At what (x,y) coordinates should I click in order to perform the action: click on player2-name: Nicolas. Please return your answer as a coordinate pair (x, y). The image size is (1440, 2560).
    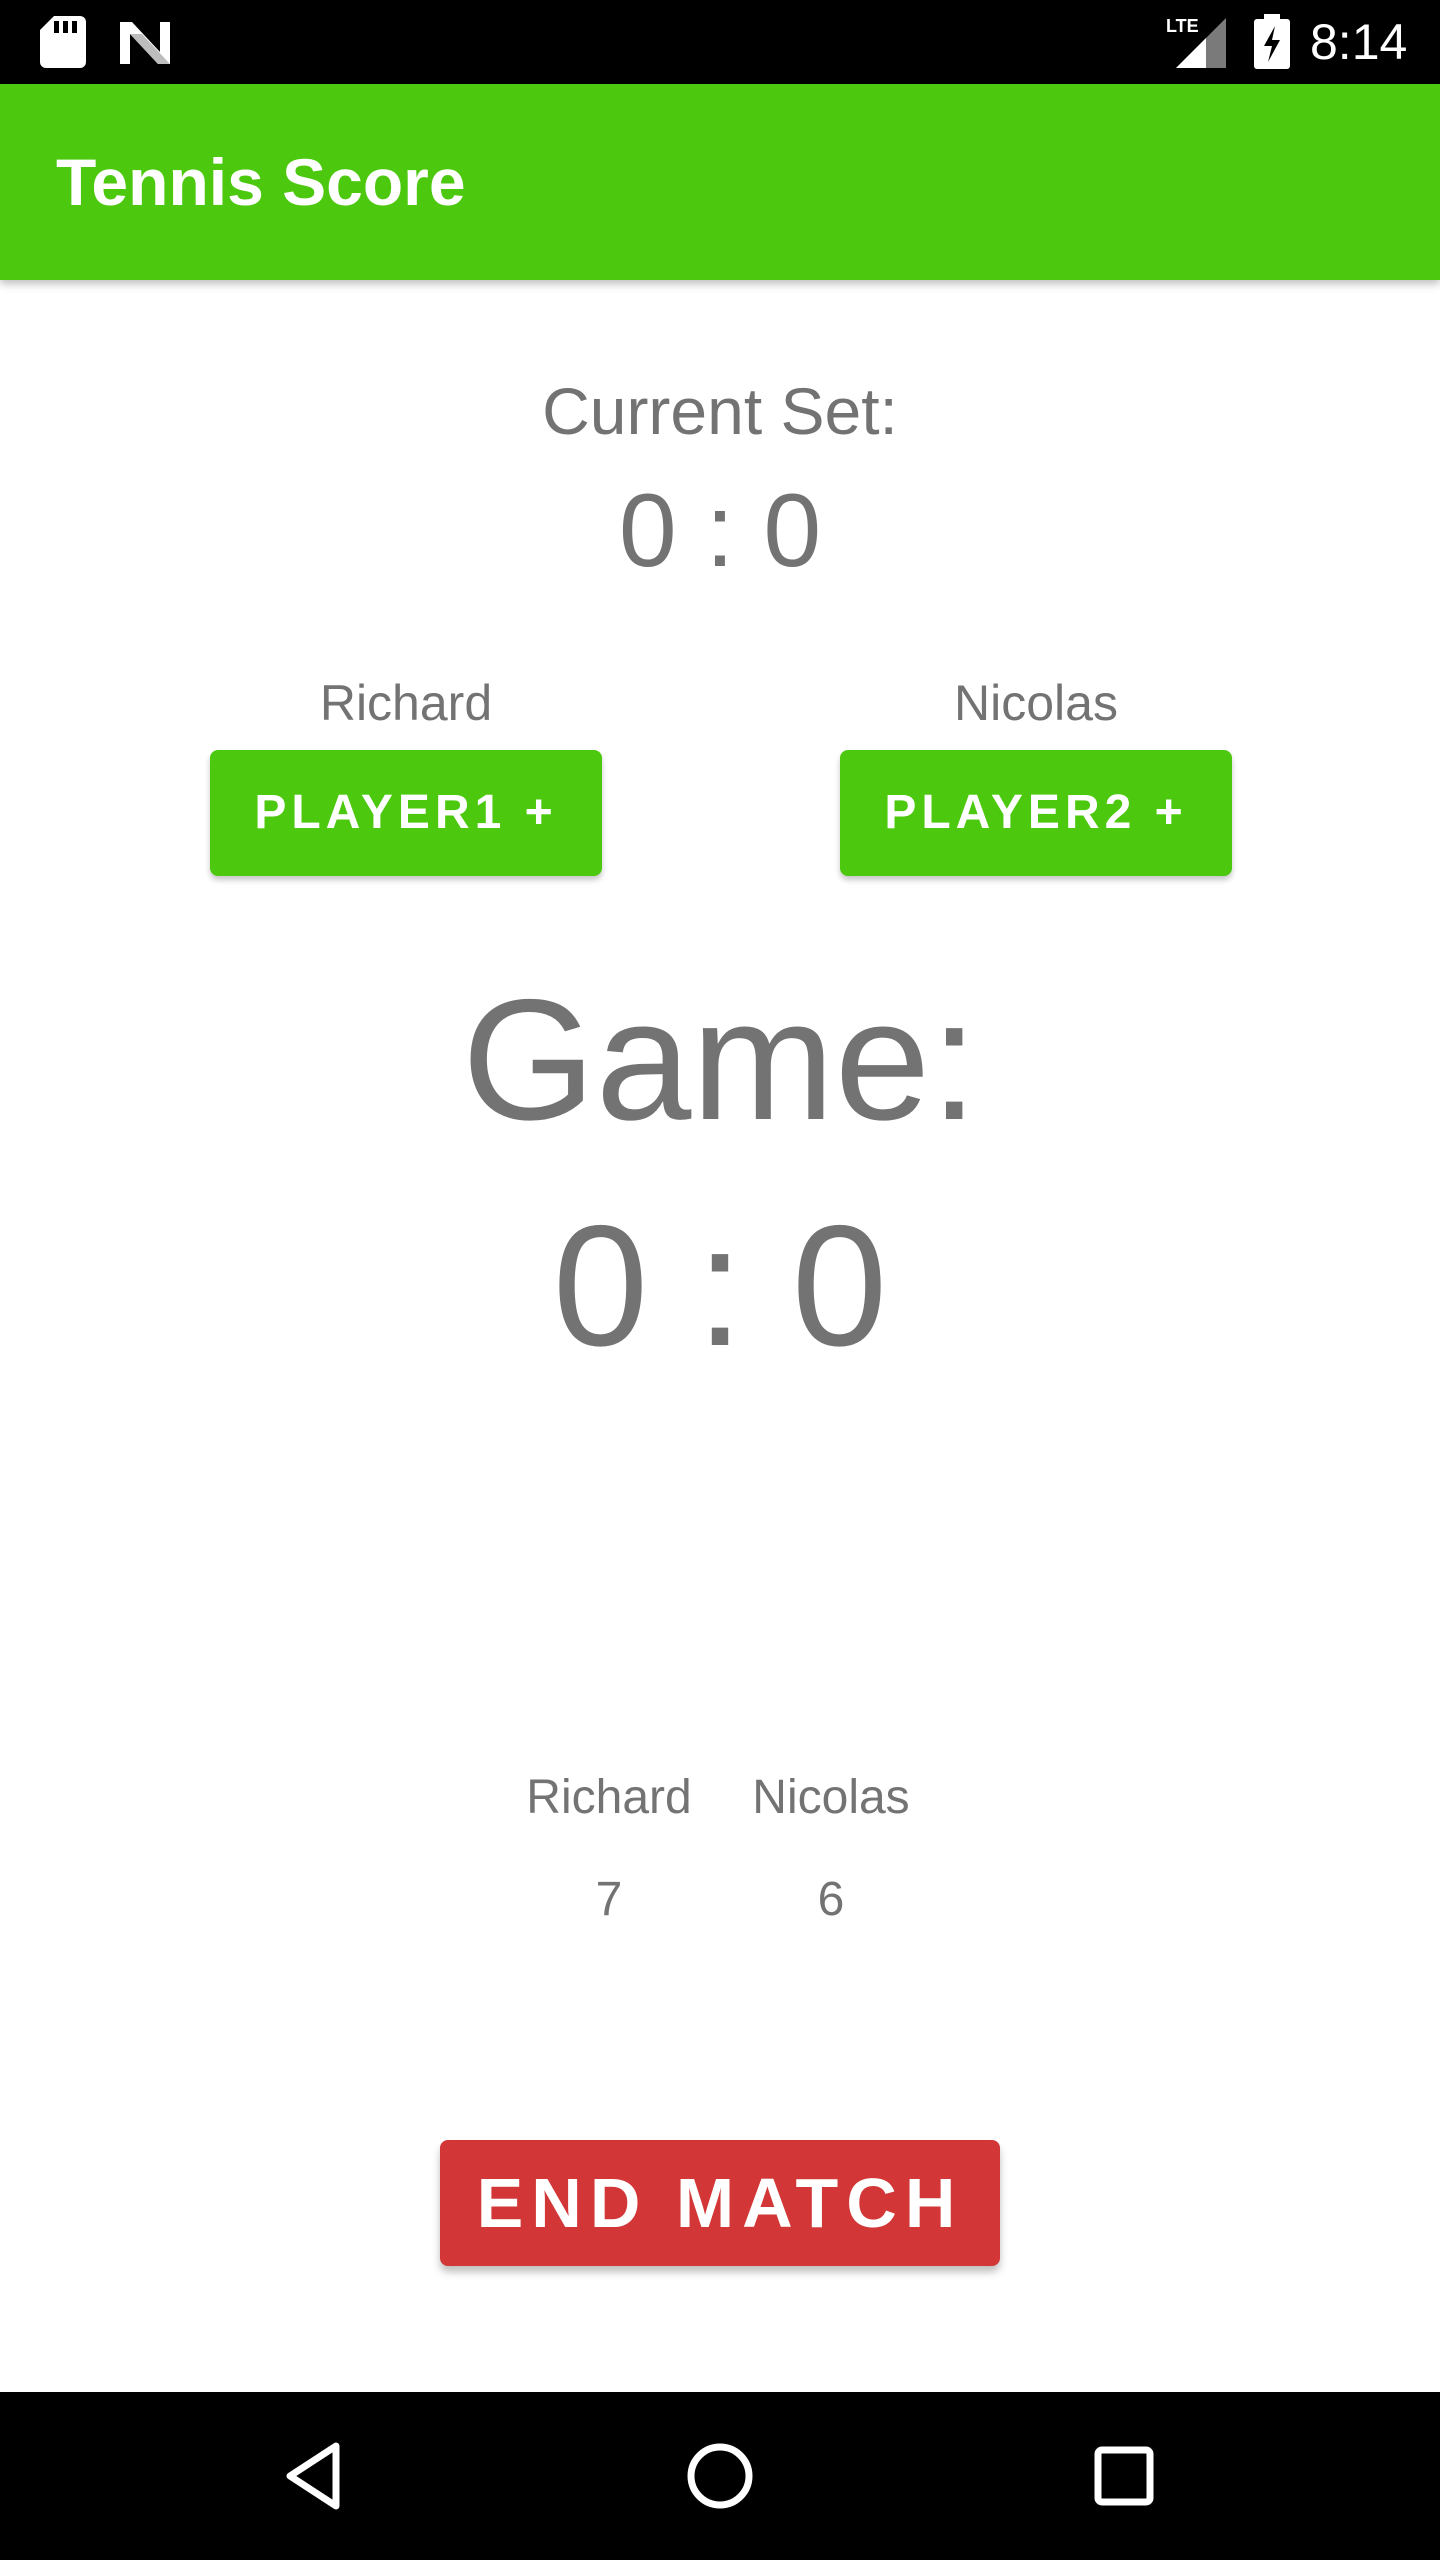
    Looking at the image, I should click on (1036, 703).